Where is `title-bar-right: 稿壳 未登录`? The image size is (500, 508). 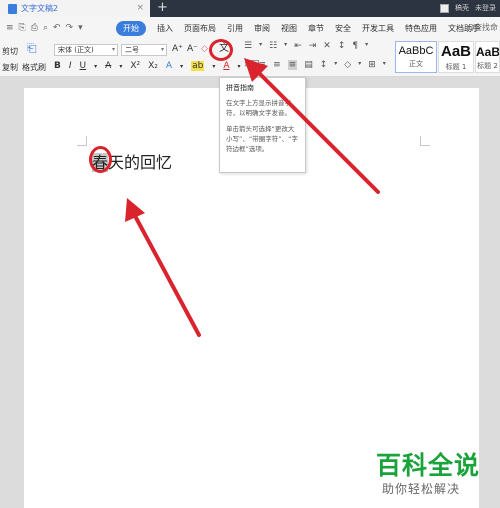 title-bar-right: 稿壳 未登录 is located at coordinates (468, 8).